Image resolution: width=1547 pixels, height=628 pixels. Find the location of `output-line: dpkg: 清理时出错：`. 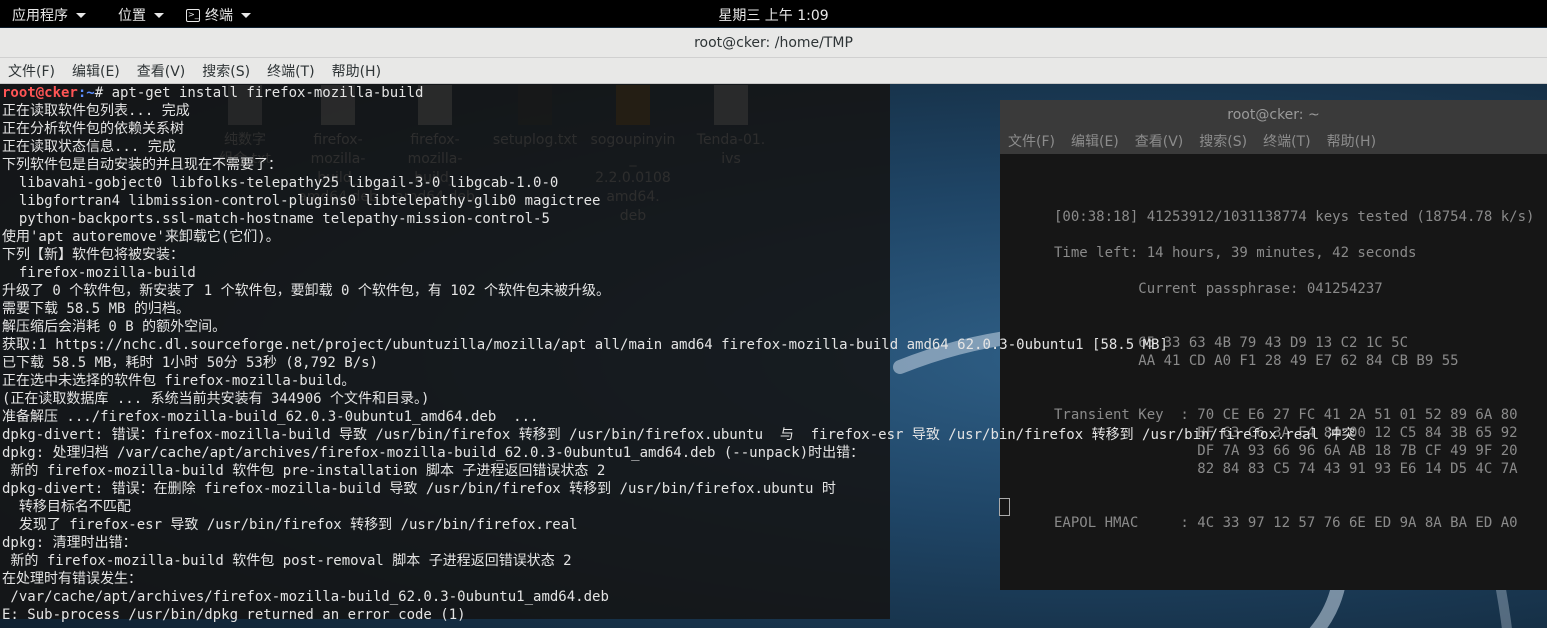

output-line: dpkg: 清理时出错： is located at coordinates (69, 543).